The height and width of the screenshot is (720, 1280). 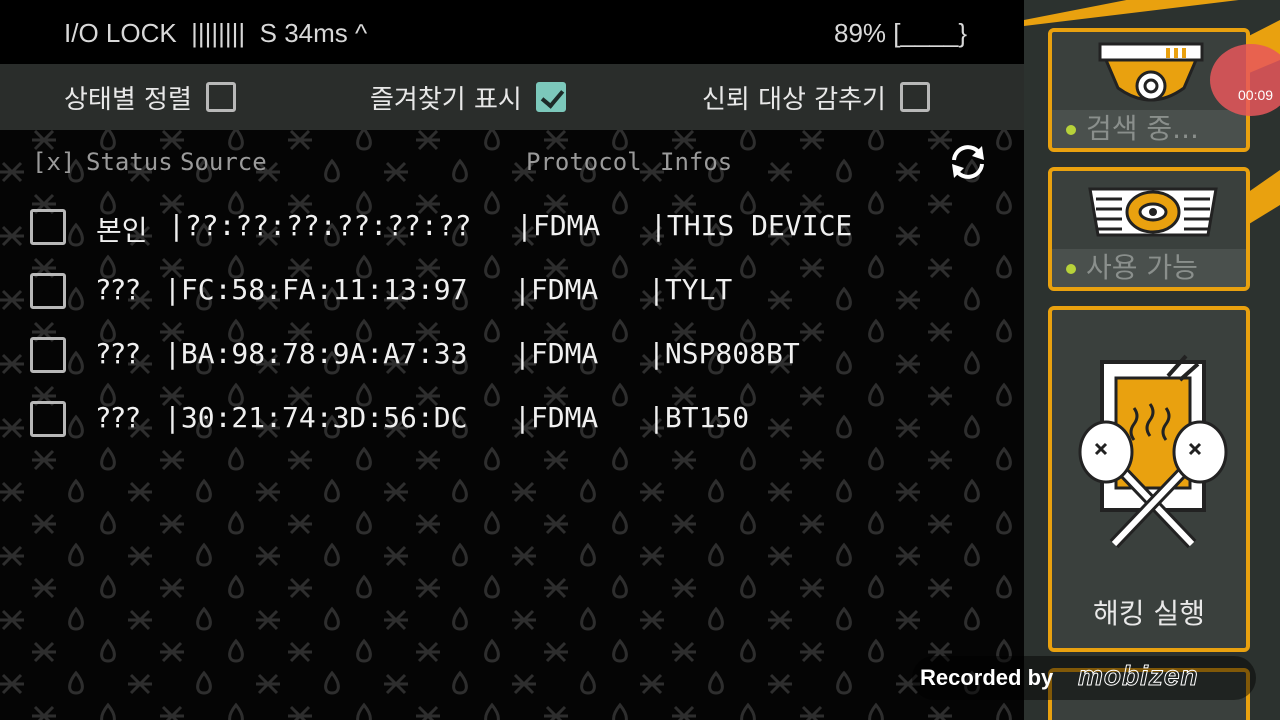 I want to click on row-info: |NSP808BT, so click(x=724, y=353).